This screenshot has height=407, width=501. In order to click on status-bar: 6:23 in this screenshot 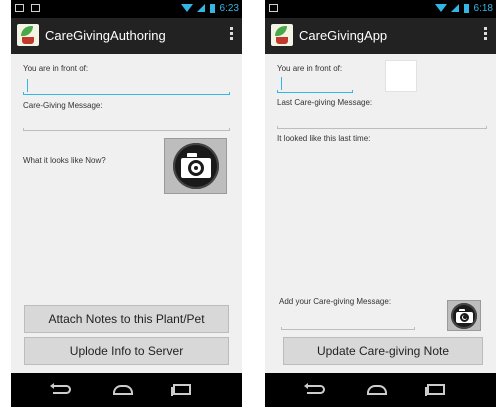, I will do `click(126, 9)`.